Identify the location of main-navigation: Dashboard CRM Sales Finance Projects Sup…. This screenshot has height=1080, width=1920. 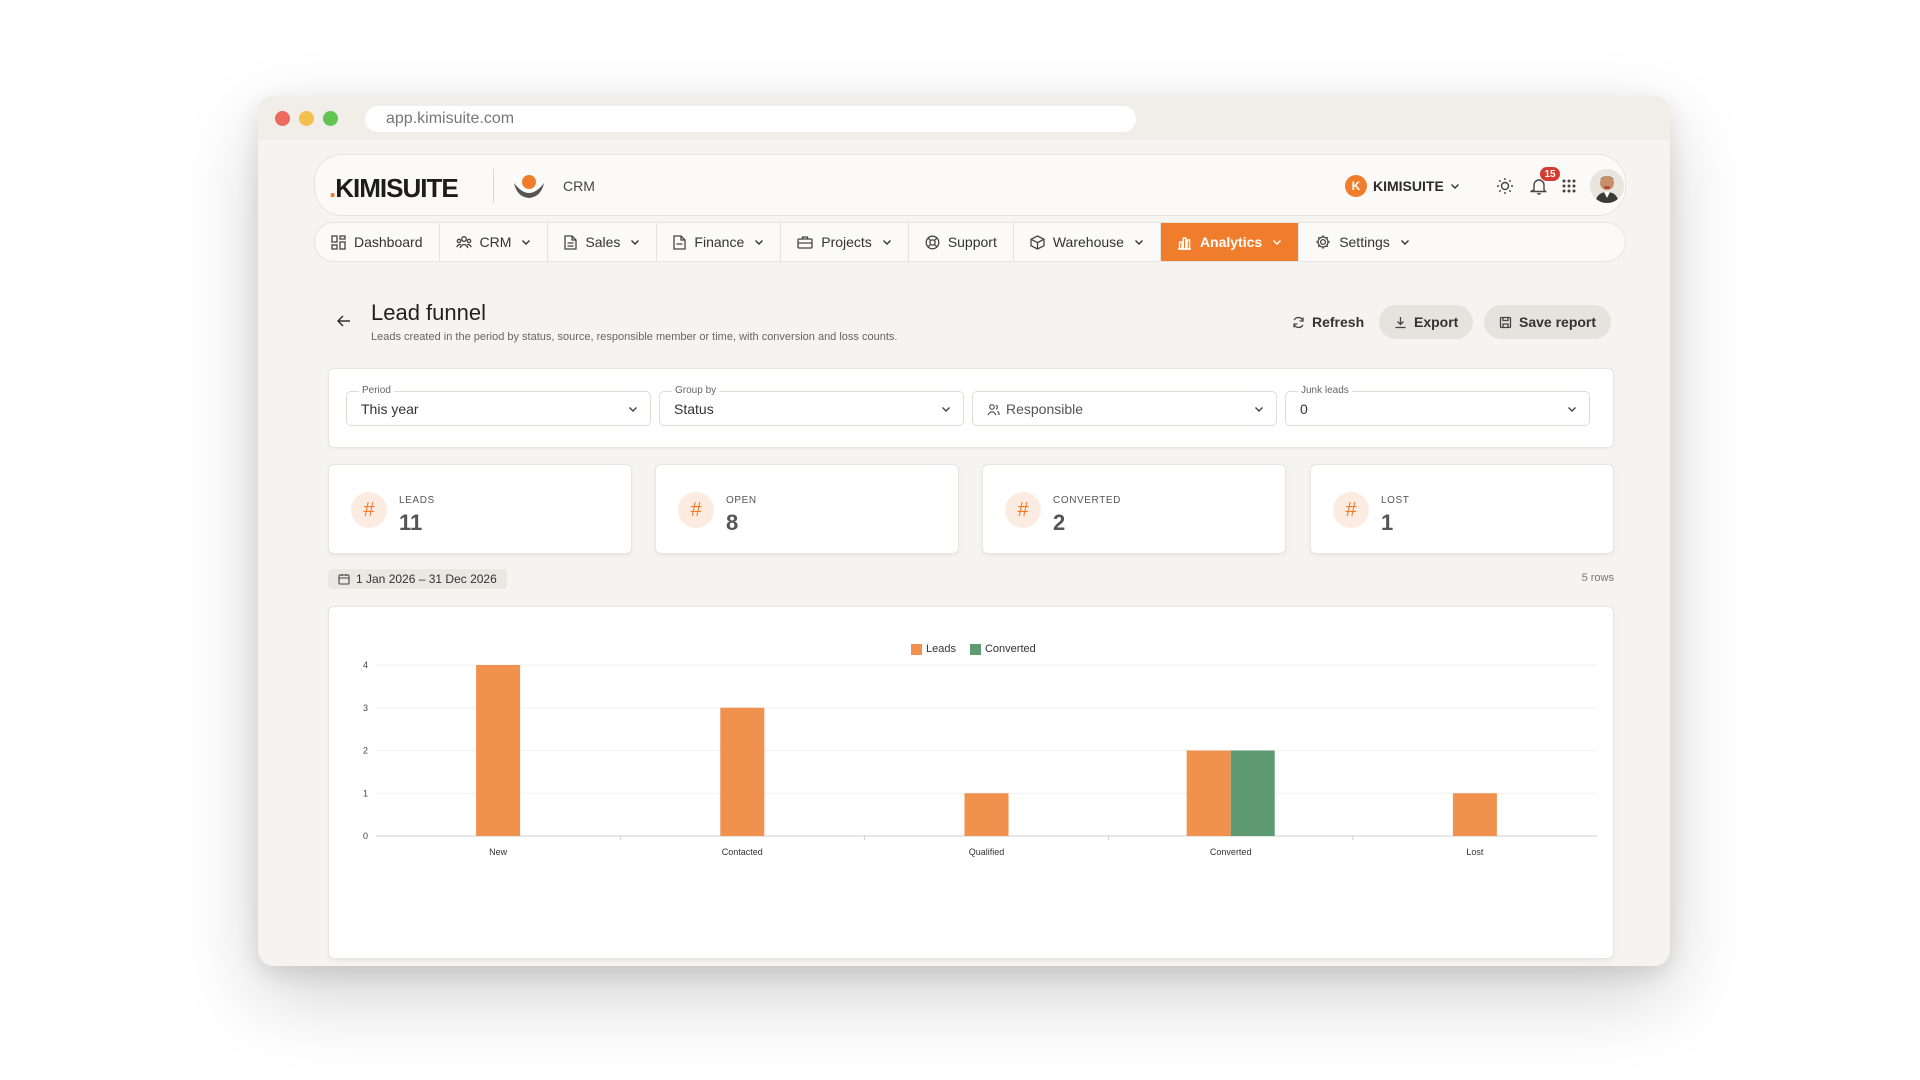
(970, 242).